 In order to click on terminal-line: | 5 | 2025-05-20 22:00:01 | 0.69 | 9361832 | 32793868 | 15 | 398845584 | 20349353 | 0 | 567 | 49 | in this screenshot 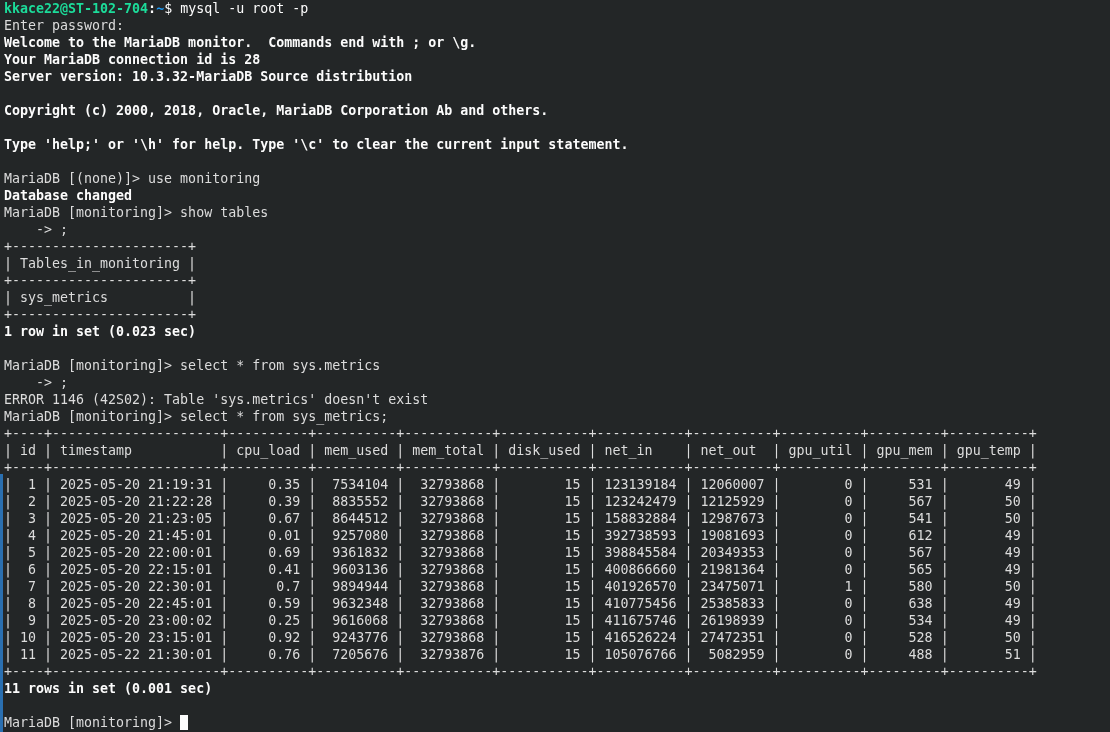, I will do `click(520, 552)`.